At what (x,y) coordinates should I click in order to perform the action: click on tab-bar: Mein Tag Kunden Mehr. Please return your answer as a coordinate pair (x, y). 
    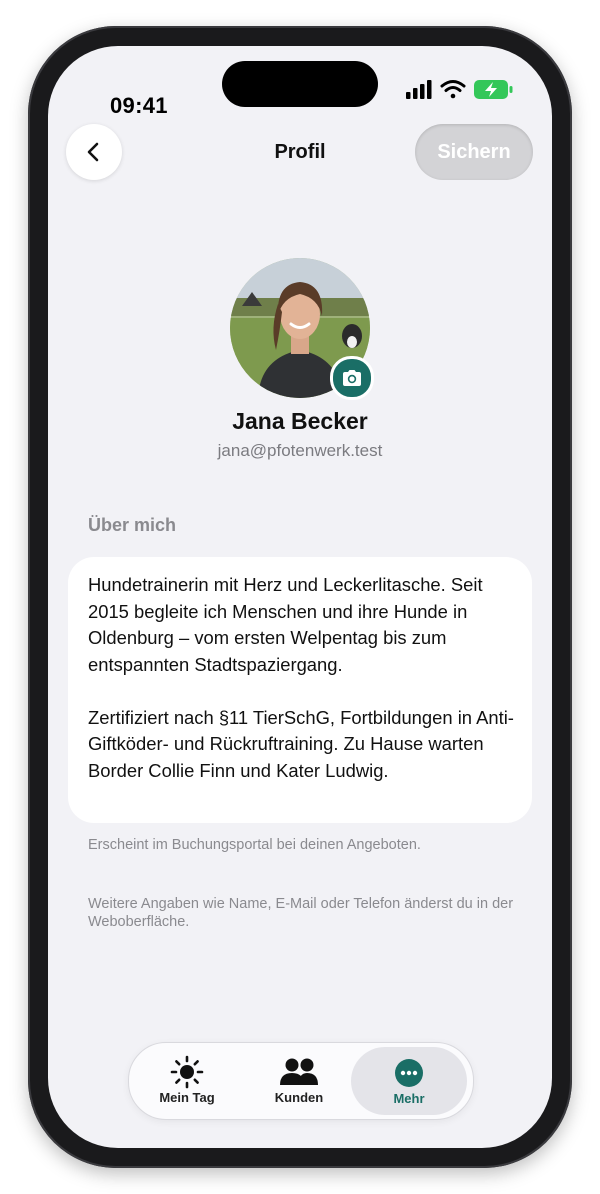
    Looking at the image, I should click on (301, 1081).